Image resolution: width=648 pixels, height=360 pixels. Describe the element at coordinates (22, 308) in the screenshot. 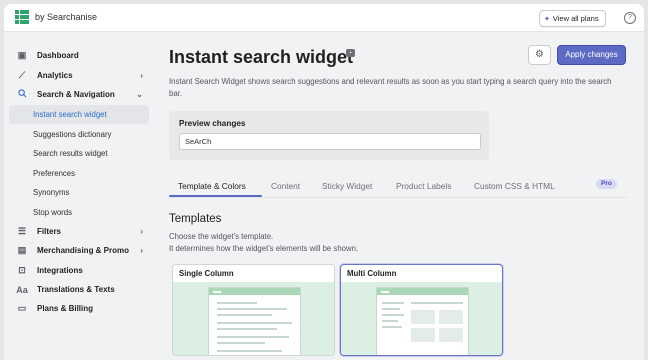

I see `billing-icon: ▭` at that location.